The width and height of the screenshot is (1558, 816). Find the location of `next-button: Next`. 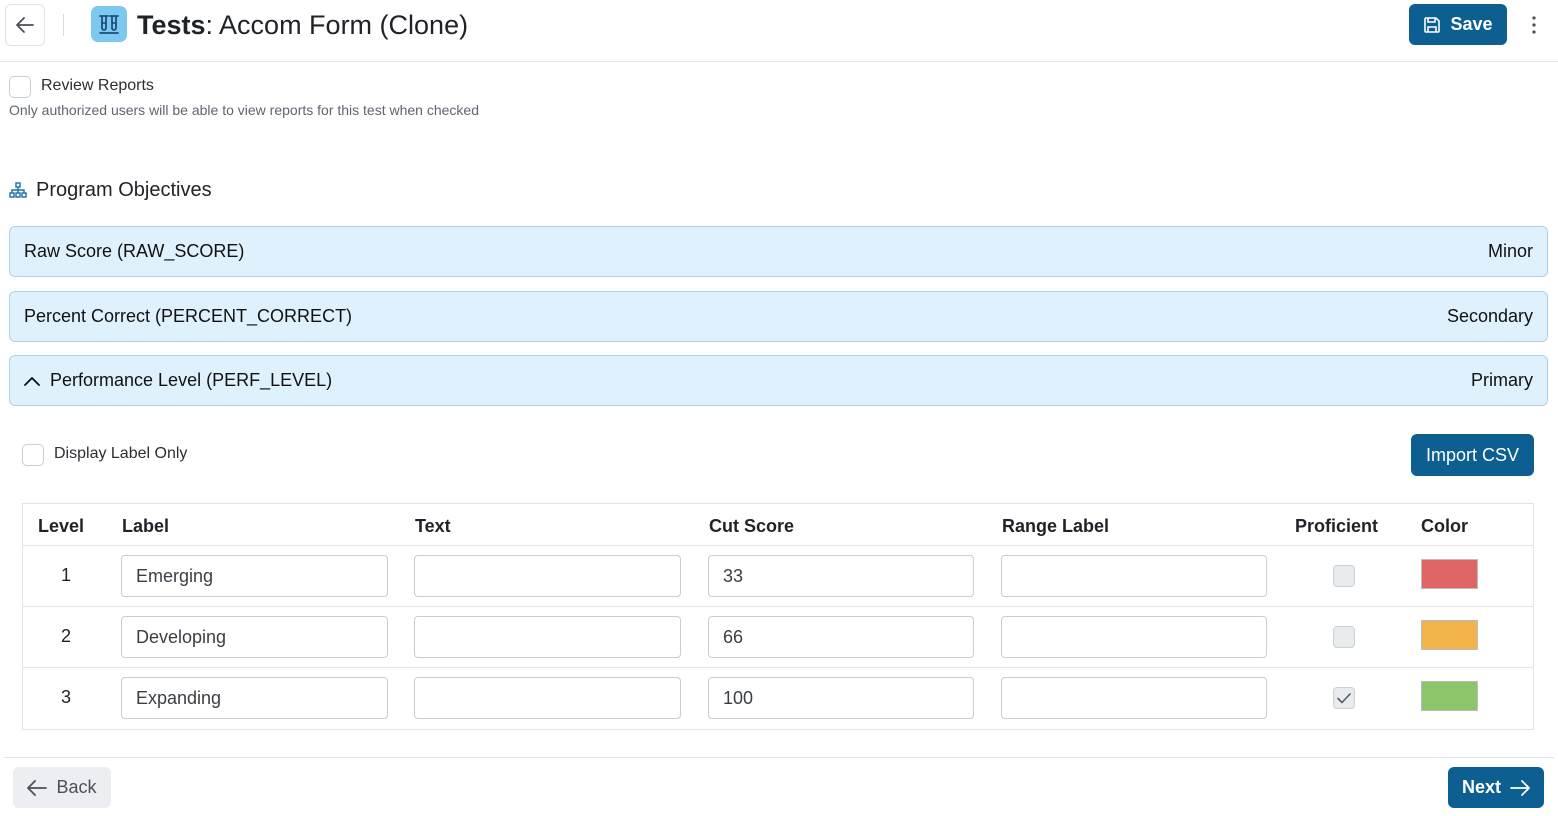

next-button: Next is located at coordinates (1496, 787).